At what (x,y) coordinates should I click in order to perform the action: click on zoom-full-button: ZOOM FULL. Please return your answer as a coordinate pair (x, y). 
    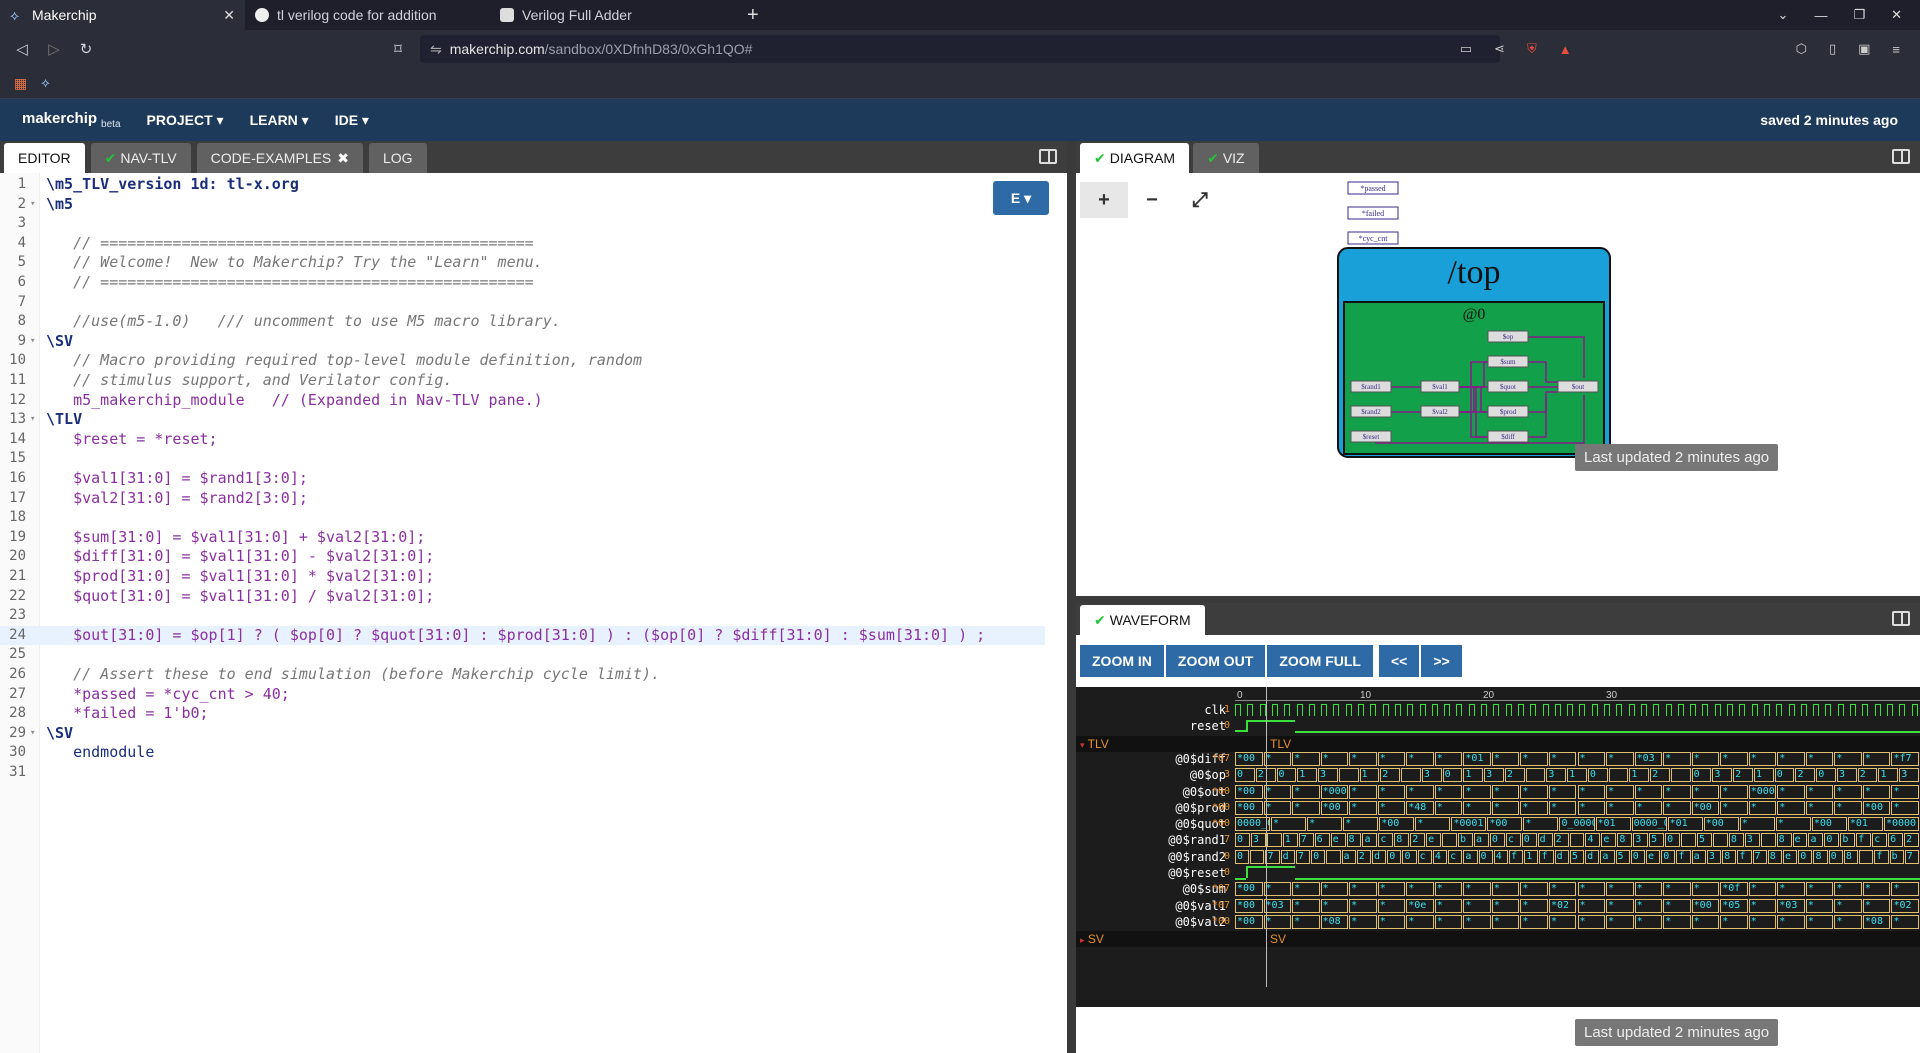
    Looking at the image, I should click on (1320, 661).